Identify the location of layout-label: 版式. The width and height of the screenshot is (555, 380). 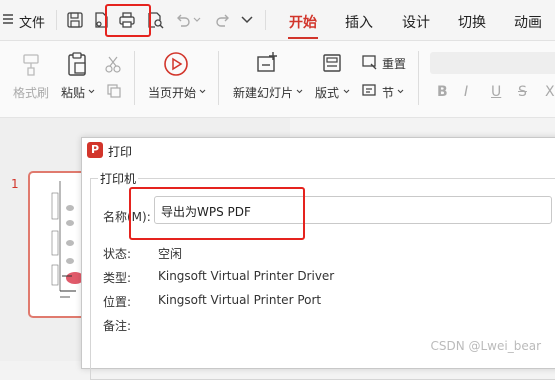
(327, 92).